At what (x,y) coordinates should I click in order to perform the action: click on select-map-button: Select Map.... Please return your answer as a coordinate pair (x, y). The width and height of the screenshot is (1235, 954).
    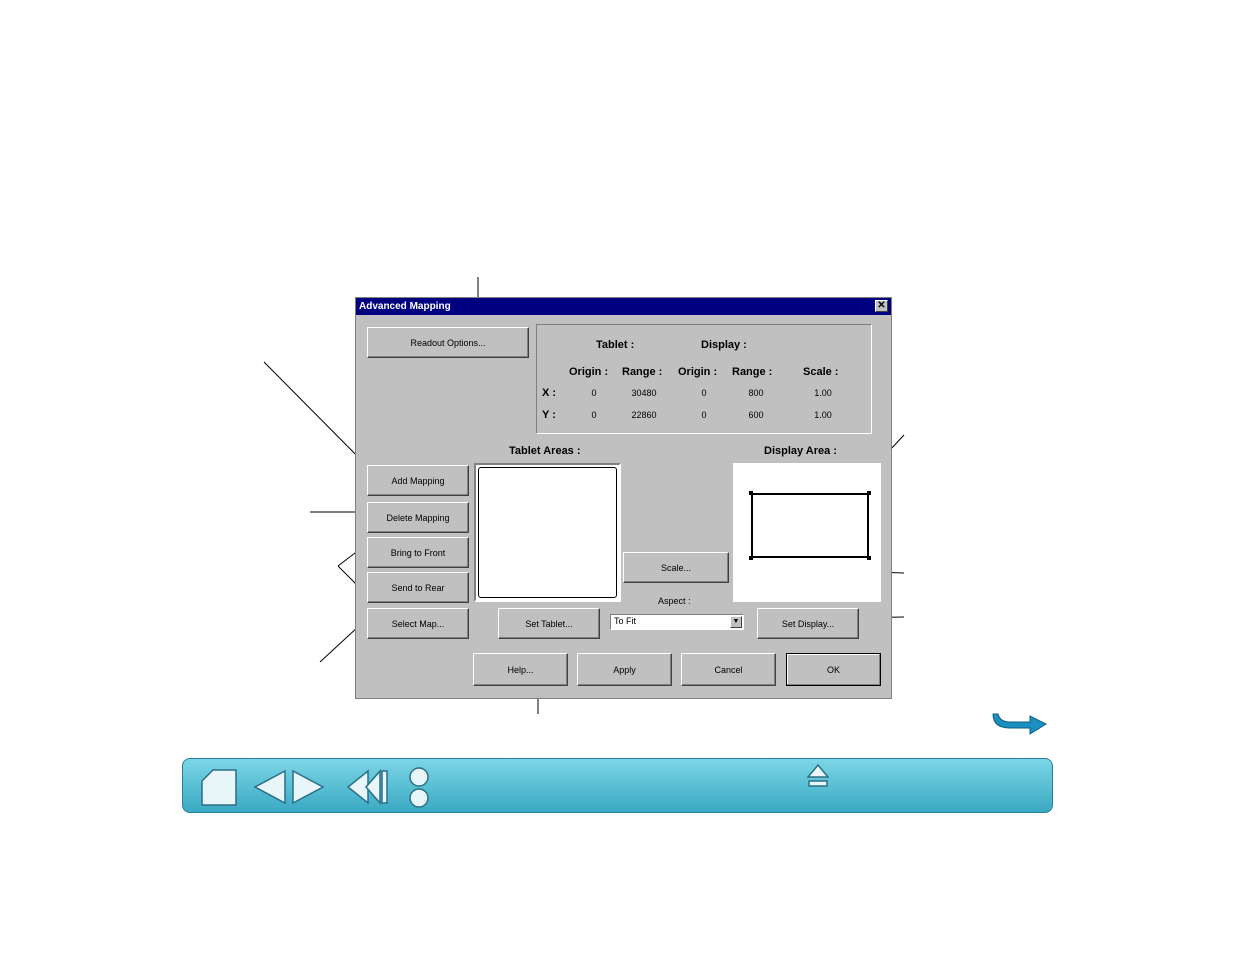
    Looking at the image, I should click on (418, 623).